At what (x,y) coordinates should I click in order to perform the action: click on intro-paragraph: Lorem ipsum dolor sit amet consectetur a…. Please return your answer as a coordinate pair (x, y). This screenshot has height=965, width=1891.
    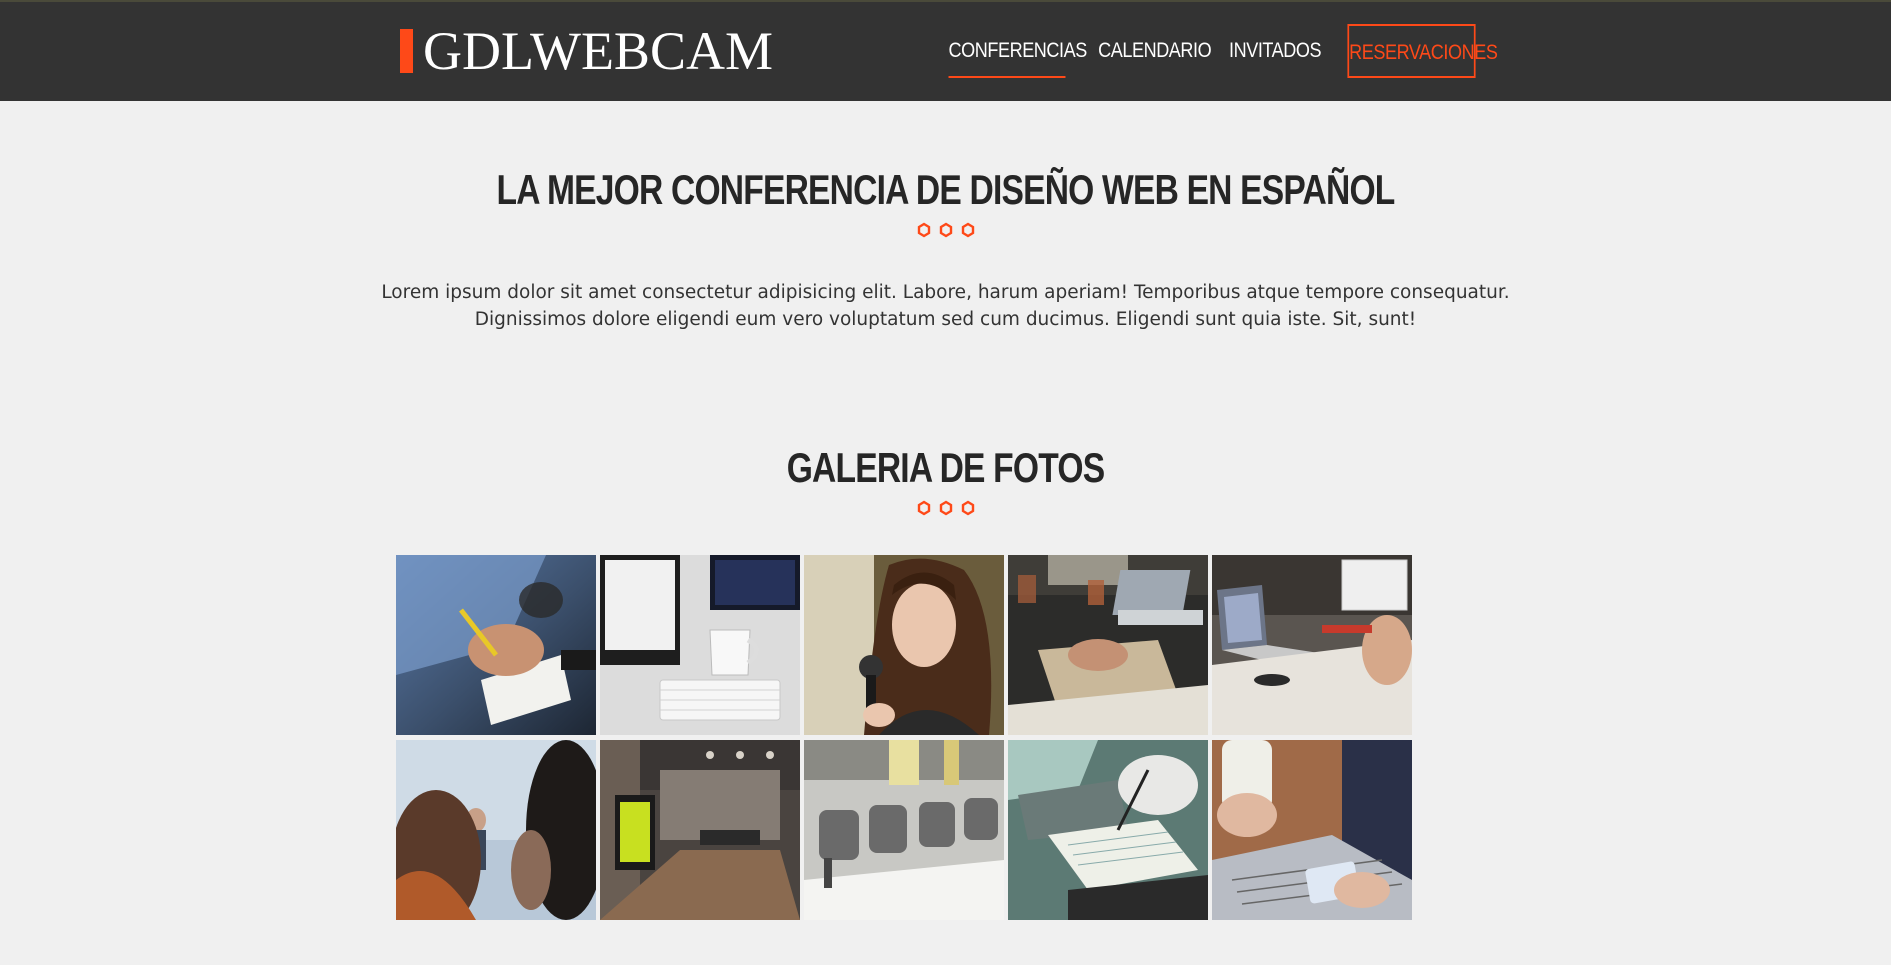
    Looking at the image, I should click on (945, 306).